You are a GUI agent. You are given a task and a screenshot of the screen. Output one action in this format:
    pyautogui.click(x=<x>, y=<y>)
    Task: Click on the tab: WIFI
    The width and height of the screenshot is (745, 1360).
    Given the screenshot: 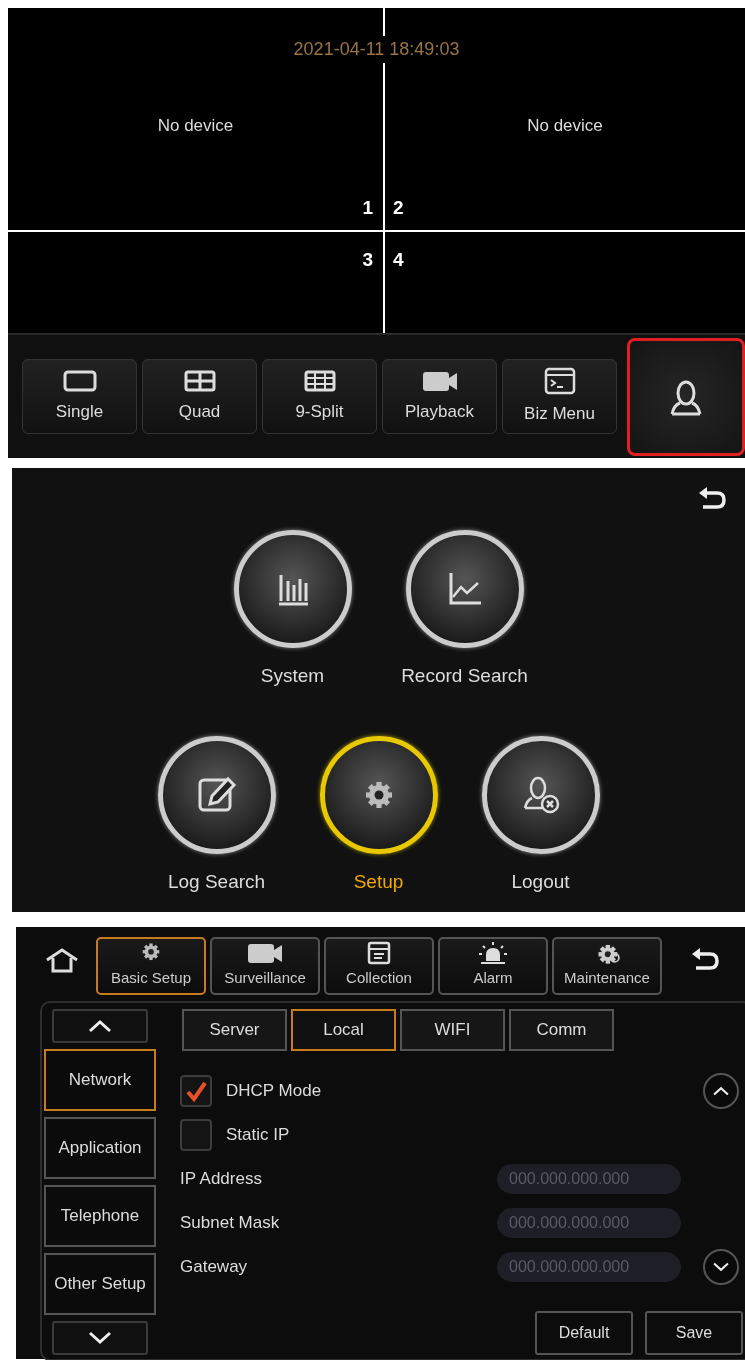 What is the action you would take?
    pyautogui.click(x=452, y=1030)
    